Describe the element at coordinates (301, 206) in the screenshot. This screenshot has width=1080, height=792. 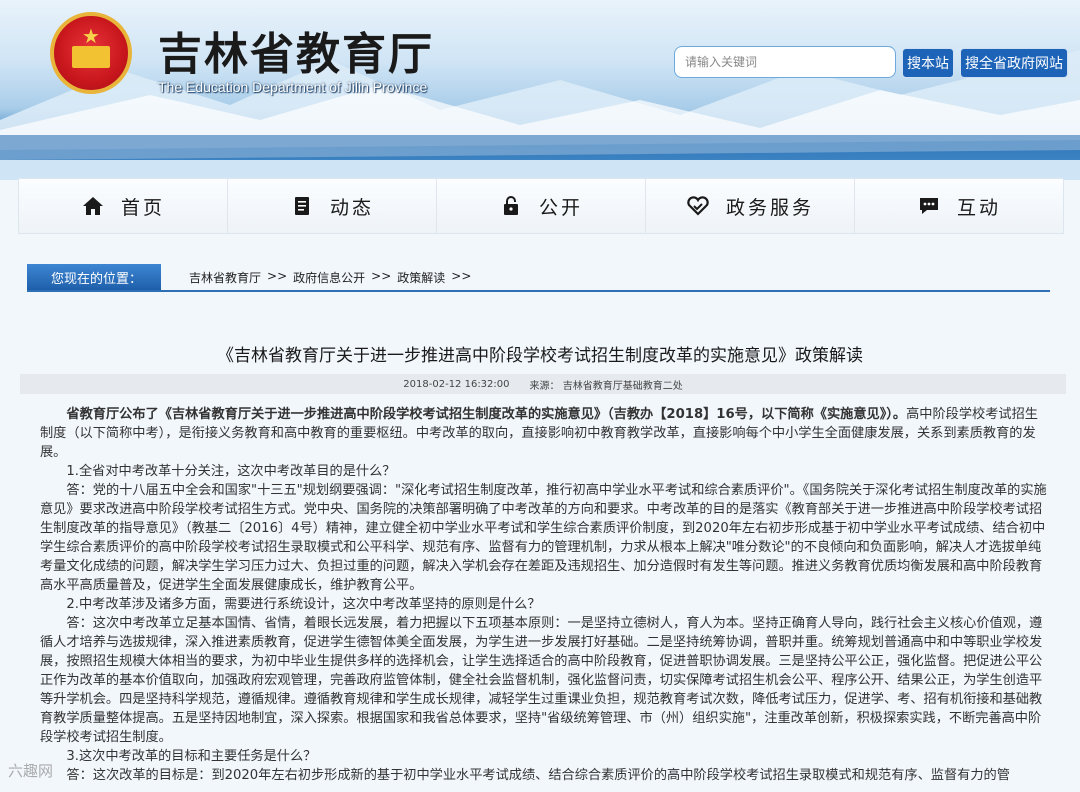
I see `document-icon` at that location.